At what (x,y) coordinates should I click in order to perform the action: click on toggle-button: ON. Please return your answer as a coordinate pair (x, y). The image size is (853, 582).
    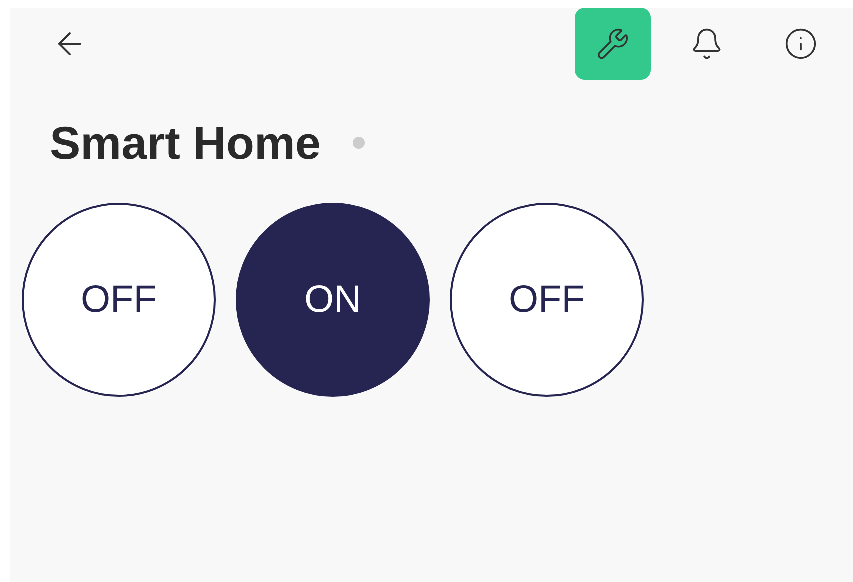
    Looking at the image, I should click on (333, 300).